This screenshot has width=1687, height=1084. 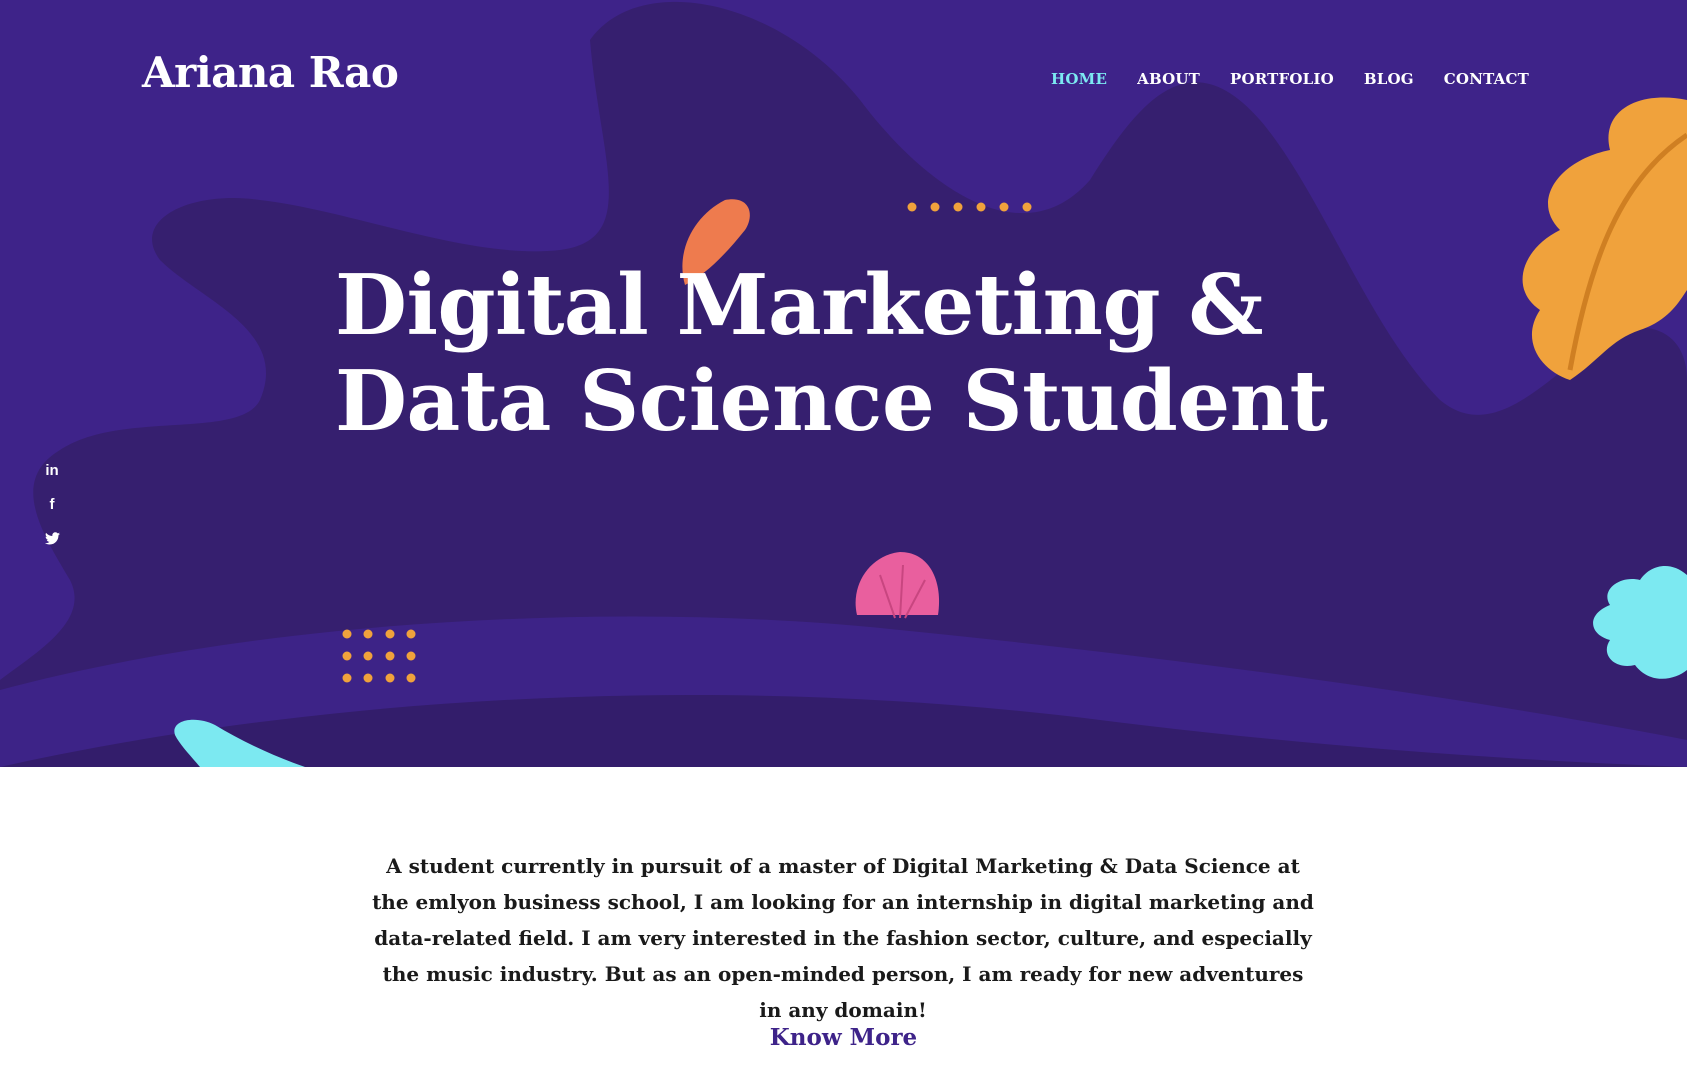 I want to click on site-logo: Ariana Rao, so click(x=270, y=72).